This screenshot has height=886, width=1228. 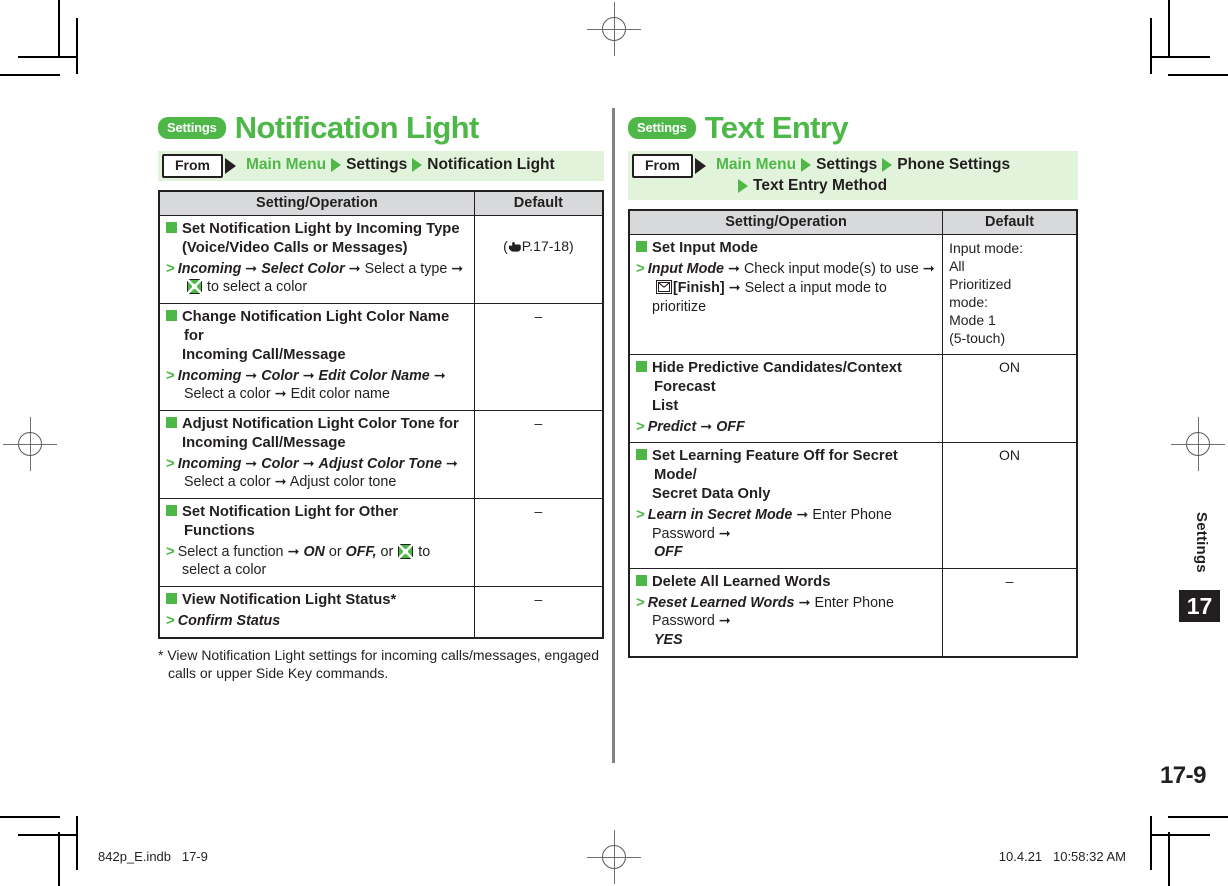 I want to click on breadcrumb: Main Menu Settings Notification Light, so click(x=420, y=165).